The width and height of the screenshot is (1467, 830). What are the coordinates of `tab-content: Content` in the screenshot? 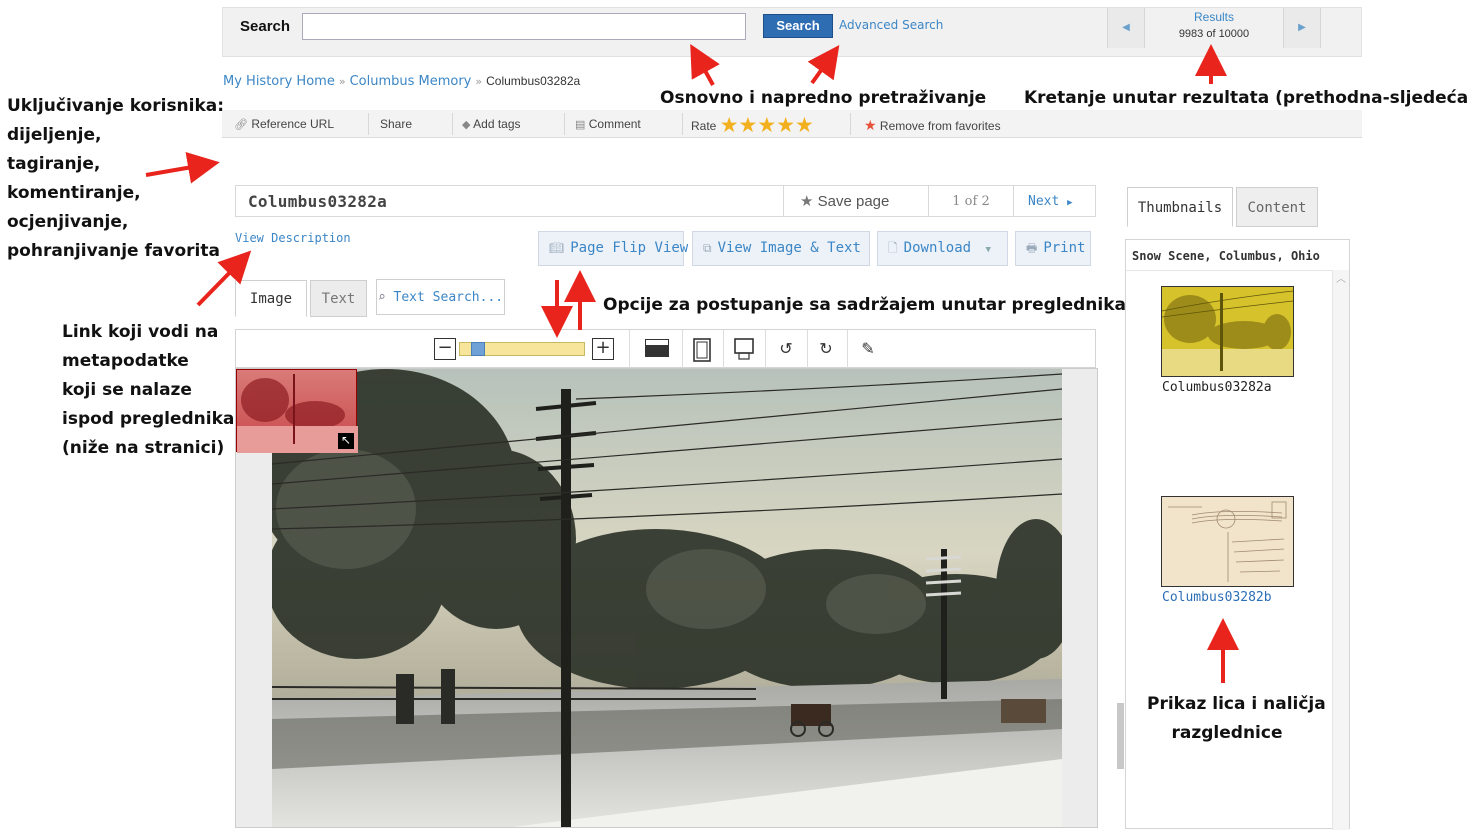 It's located at (1277, 207).